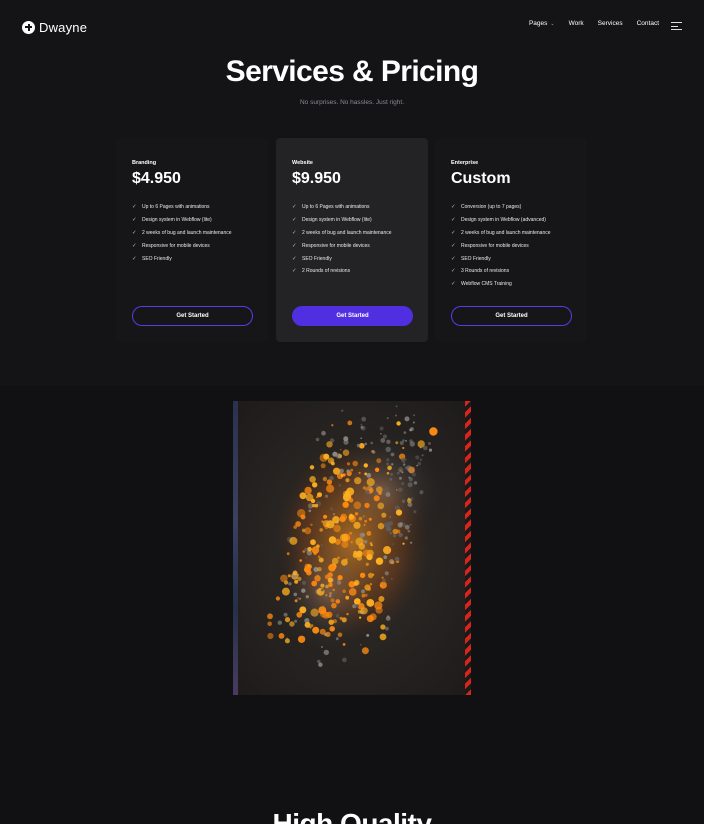  Describe the element at coordinates (676, 26) in the screenshot. I see `menu-icon` at that location.